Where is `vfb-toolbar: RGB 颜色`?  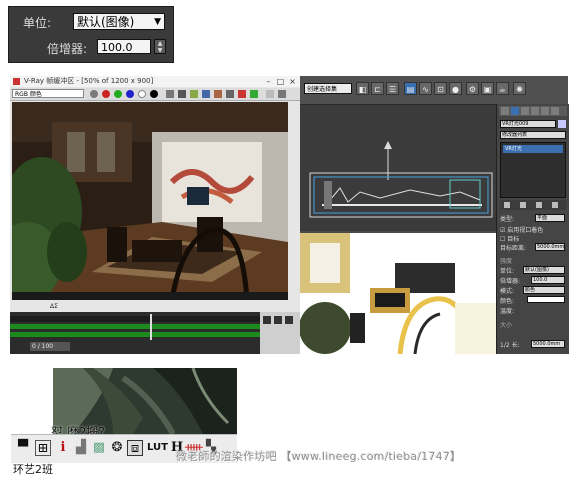
vfb-toolbar: RGB 颜色 is located at coordinates (155, 94).